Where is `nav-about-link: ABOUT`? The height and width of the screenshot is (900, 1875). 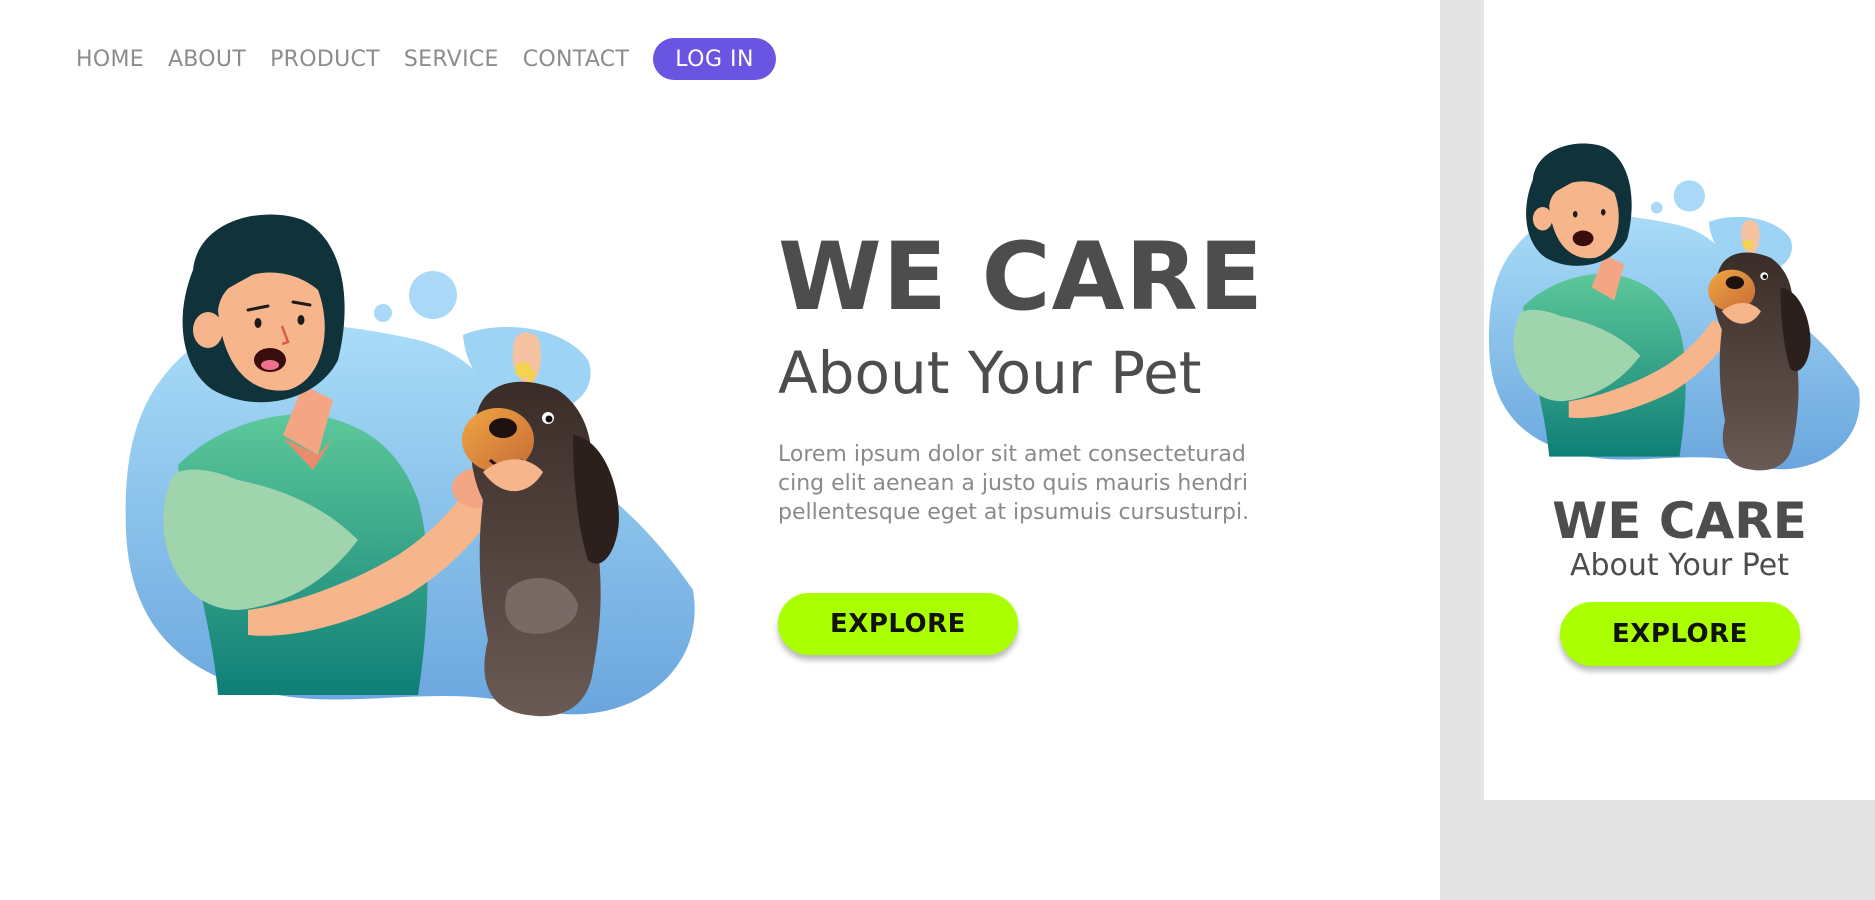
nav-about-link: ABOUT is located at coordinates (207, 59).